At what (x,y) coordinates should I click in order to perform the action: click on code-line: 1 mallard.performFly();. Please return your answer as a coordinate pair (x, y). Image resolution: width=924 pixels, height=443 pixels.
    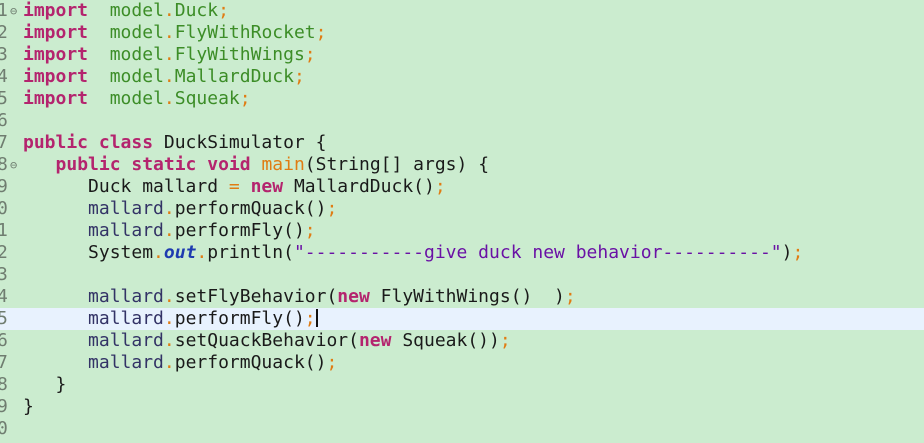
    Looking at the image, I should click on (462, 231).